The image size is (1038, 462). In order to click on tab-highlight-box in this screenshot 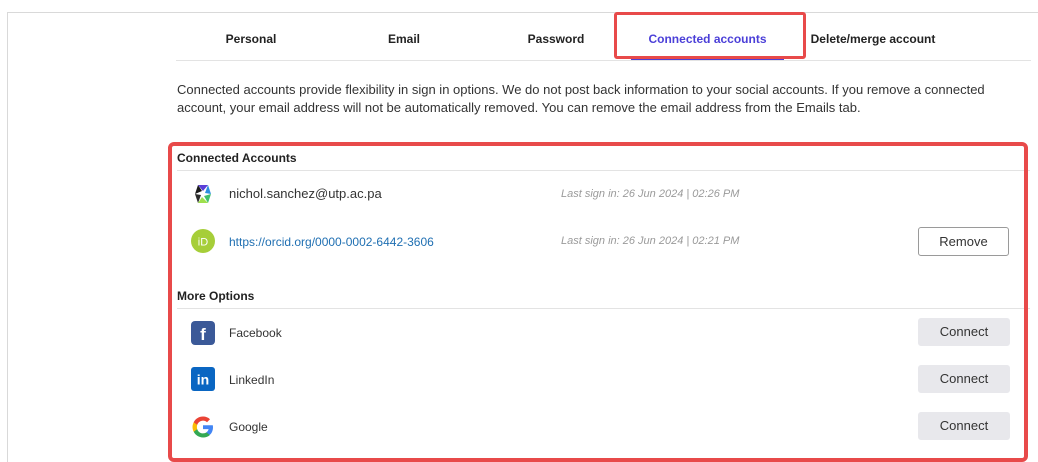, I will do `click(710, 35)`.